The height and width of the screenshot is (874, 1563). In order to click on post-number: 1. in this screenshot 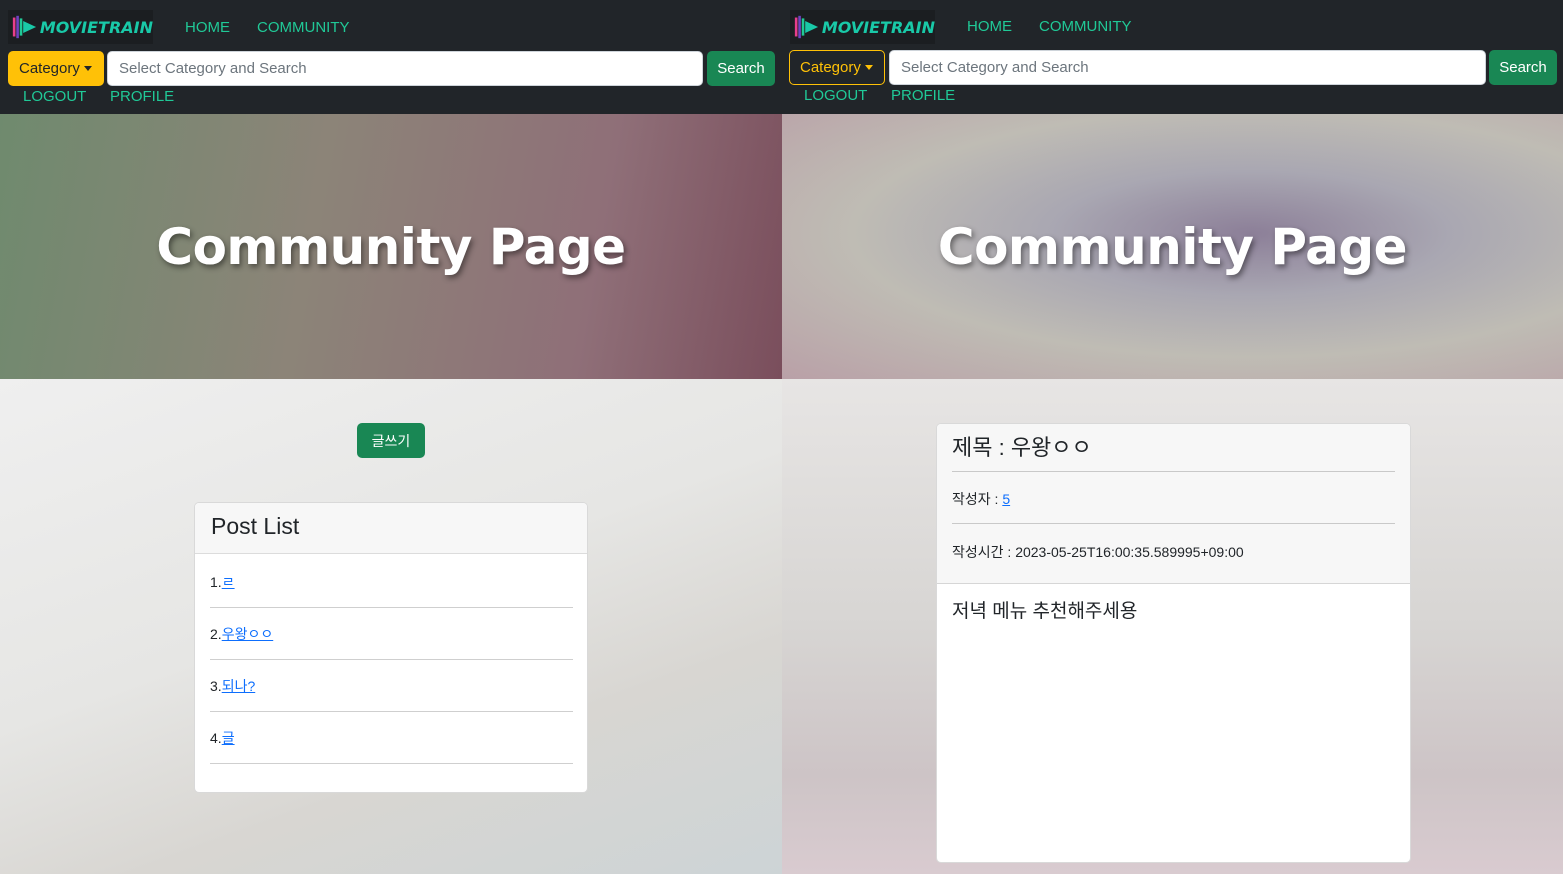, I will do `click(216, 581)`.